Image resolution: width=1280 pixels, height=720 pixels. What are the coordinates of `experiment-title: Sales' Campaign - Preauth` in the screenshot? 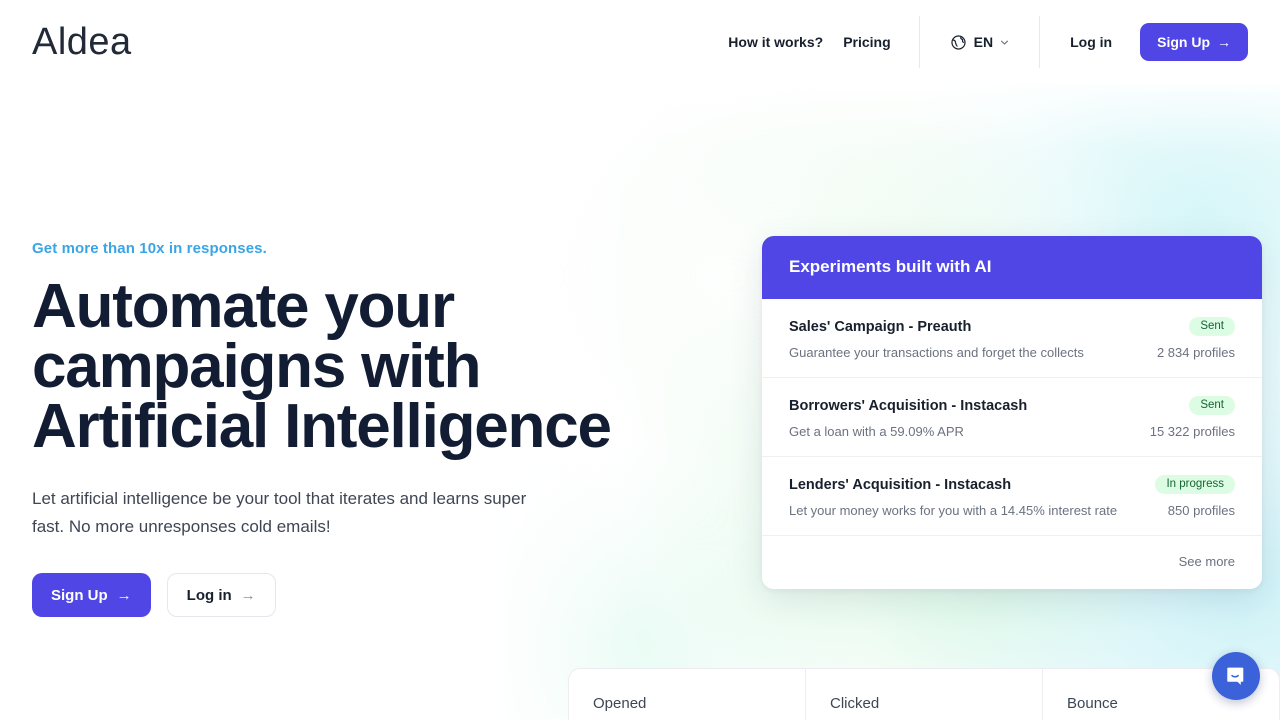 It's located at (880, 326).